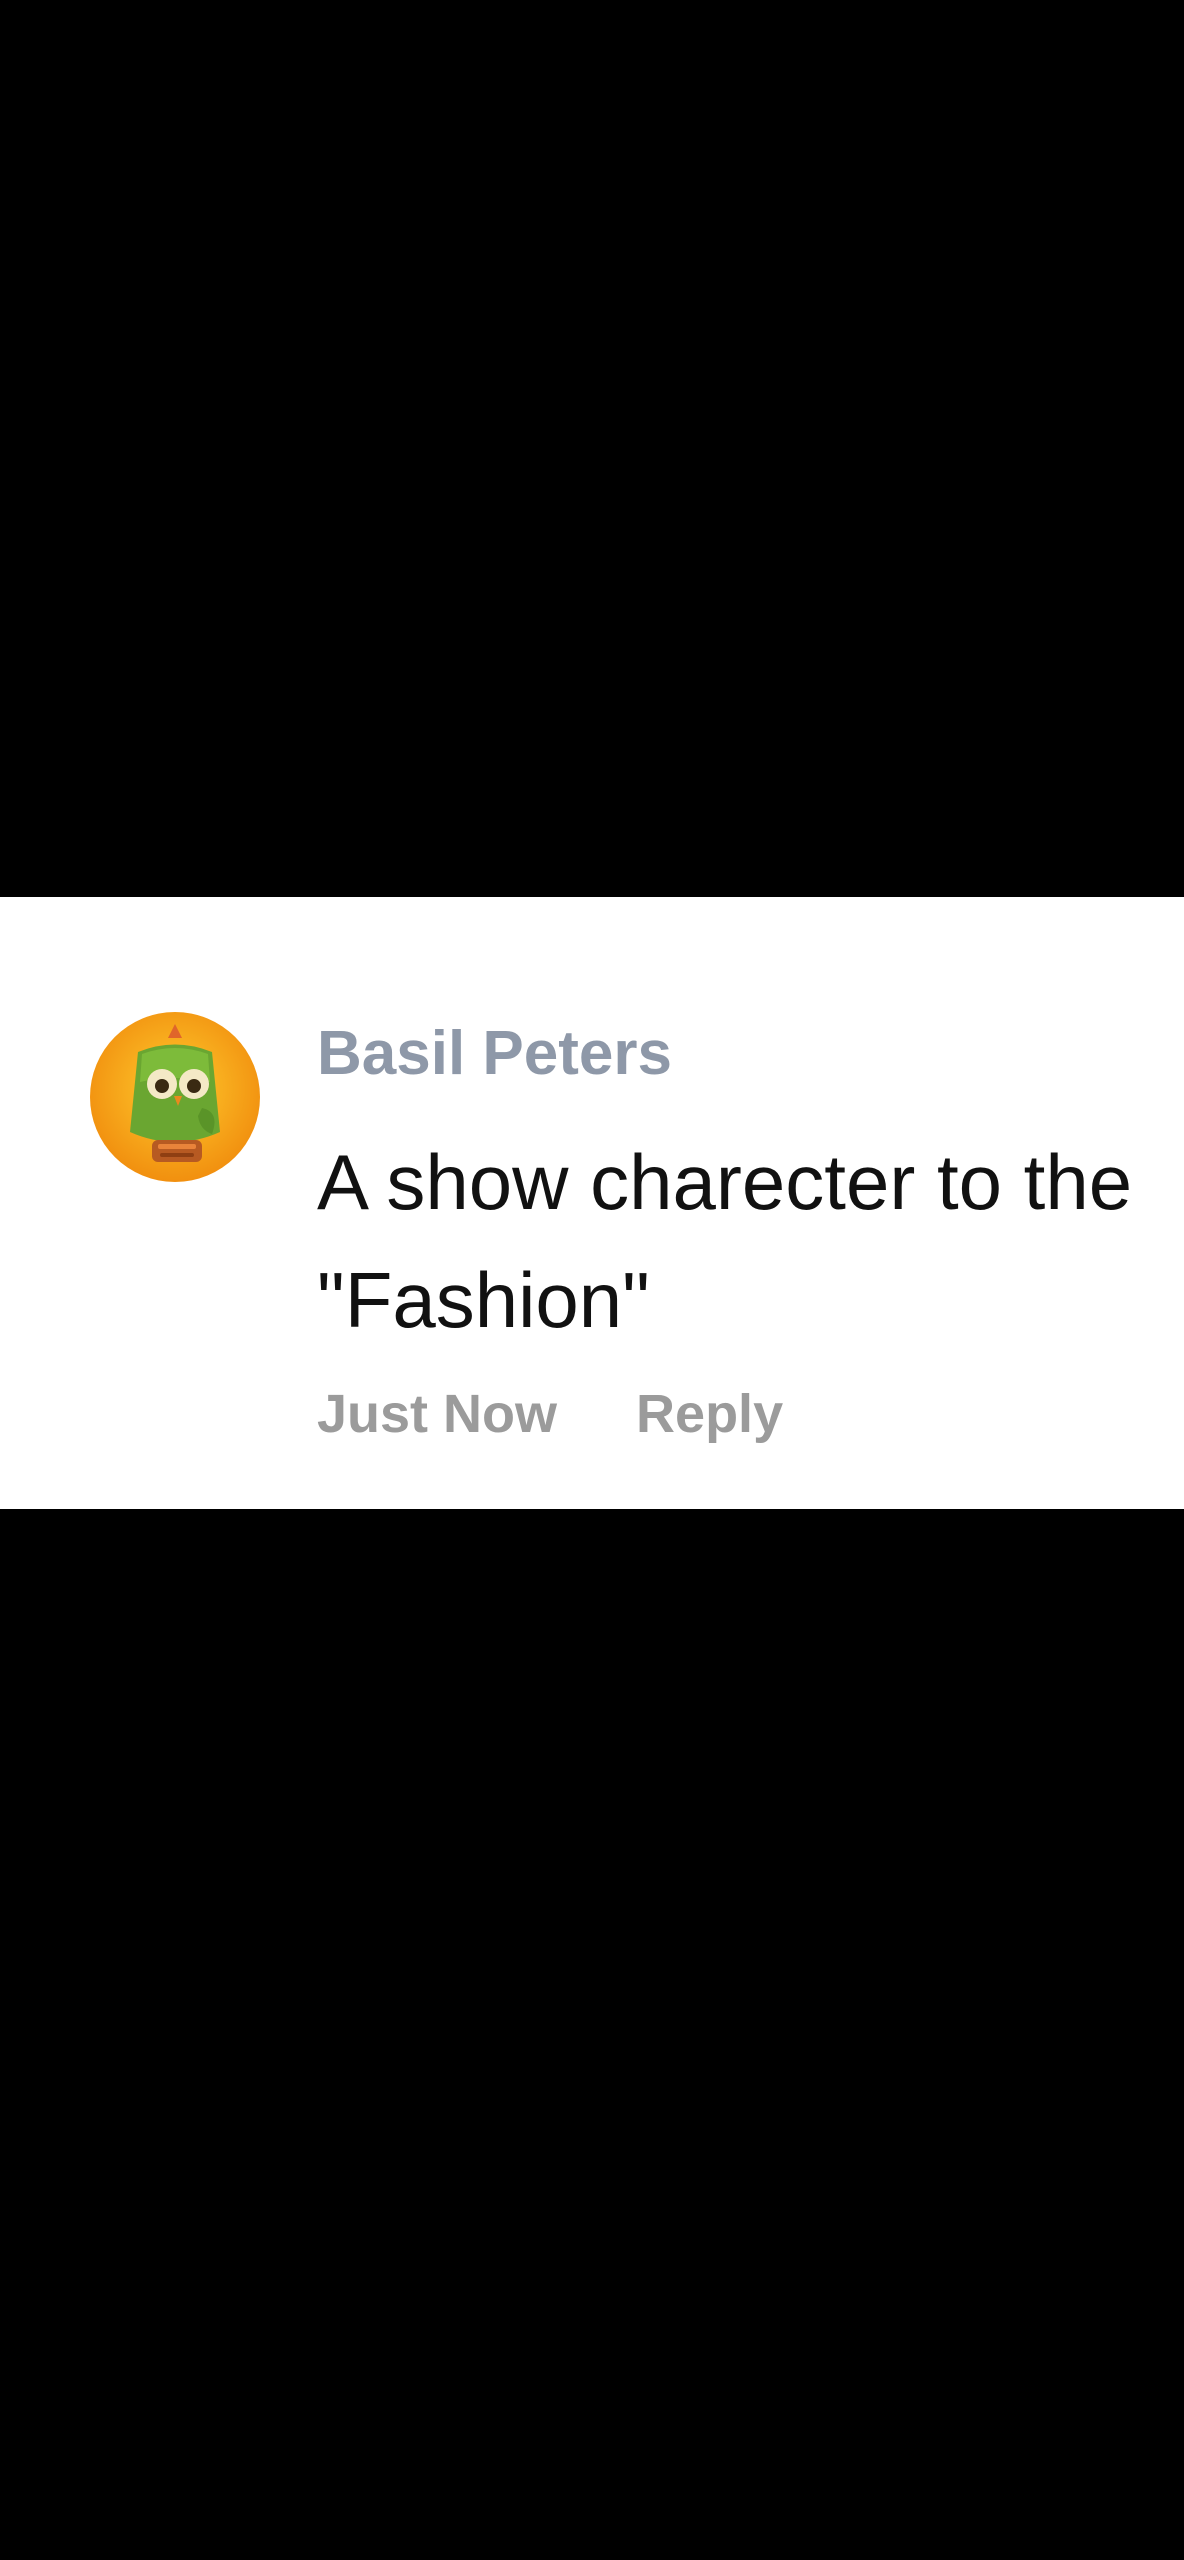  What do you see at coordinates (709, 1414) in the screenshot?
I see `reply-button: Reply` at bounding box center [709, 1414].